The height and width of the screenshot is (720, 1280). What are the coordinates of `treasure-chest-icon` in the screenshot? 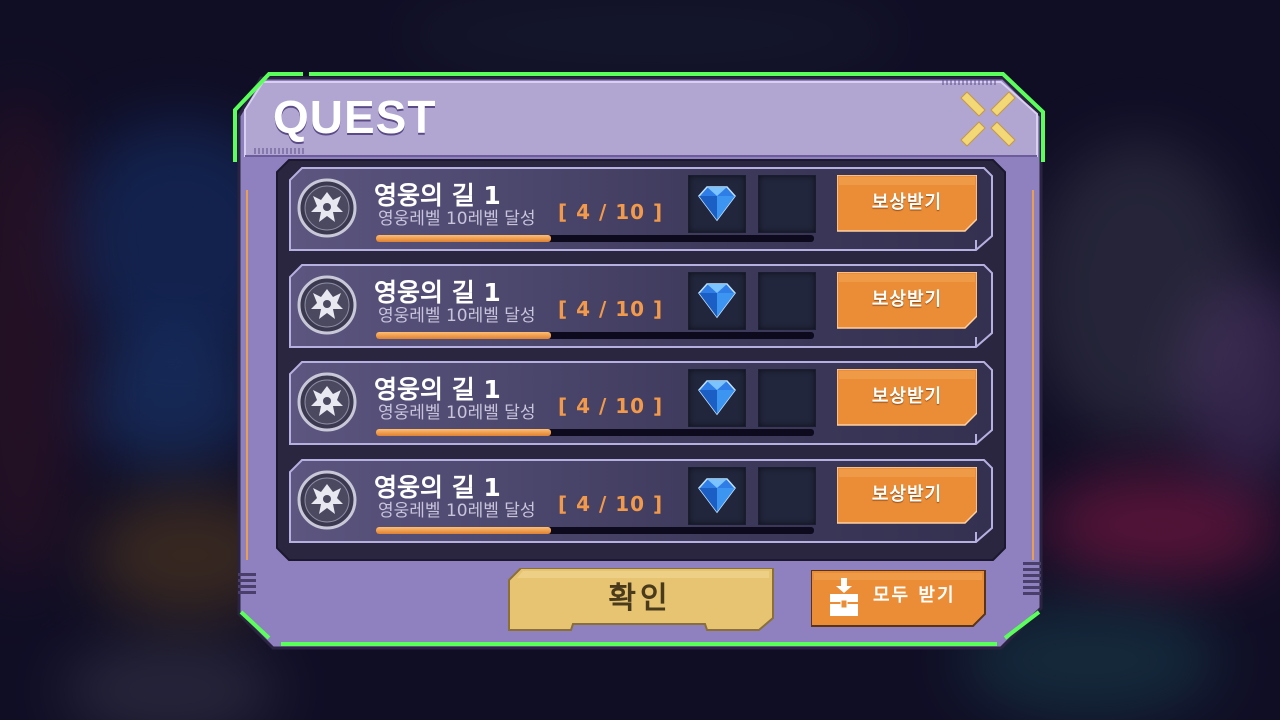 It's located at (844, 597).